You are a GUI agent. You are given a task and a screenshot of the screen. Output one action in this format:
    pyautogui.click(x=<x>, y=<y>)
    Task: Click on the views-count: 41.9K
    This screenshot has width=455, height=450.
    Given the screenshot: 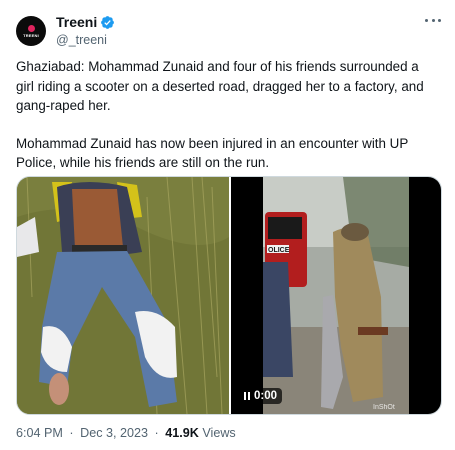 What is the action you would take?
    pyautogui.click(x=182, y=433)
    